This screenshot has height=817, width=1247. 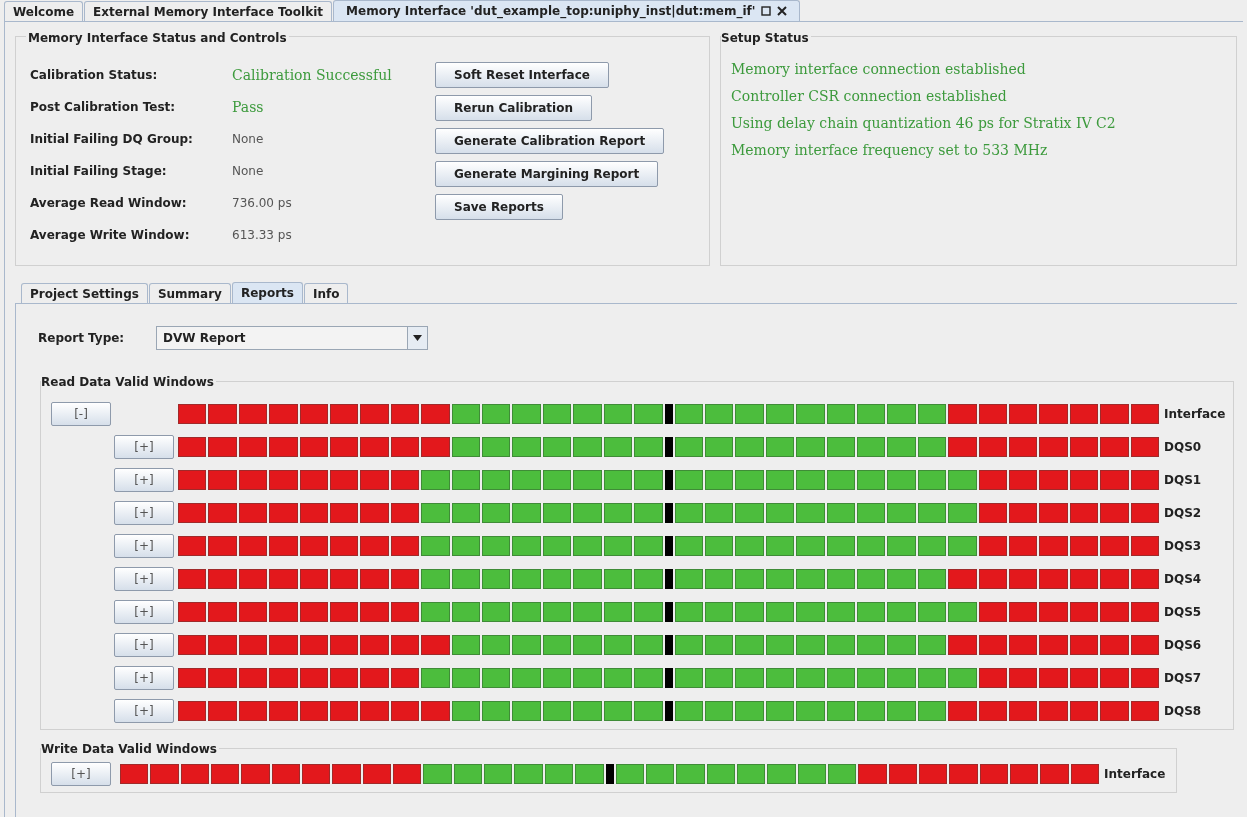 What do you see at coordinates (782, 11) in the screenshot?
I see `close-icon` at bounding box center [782, 11].